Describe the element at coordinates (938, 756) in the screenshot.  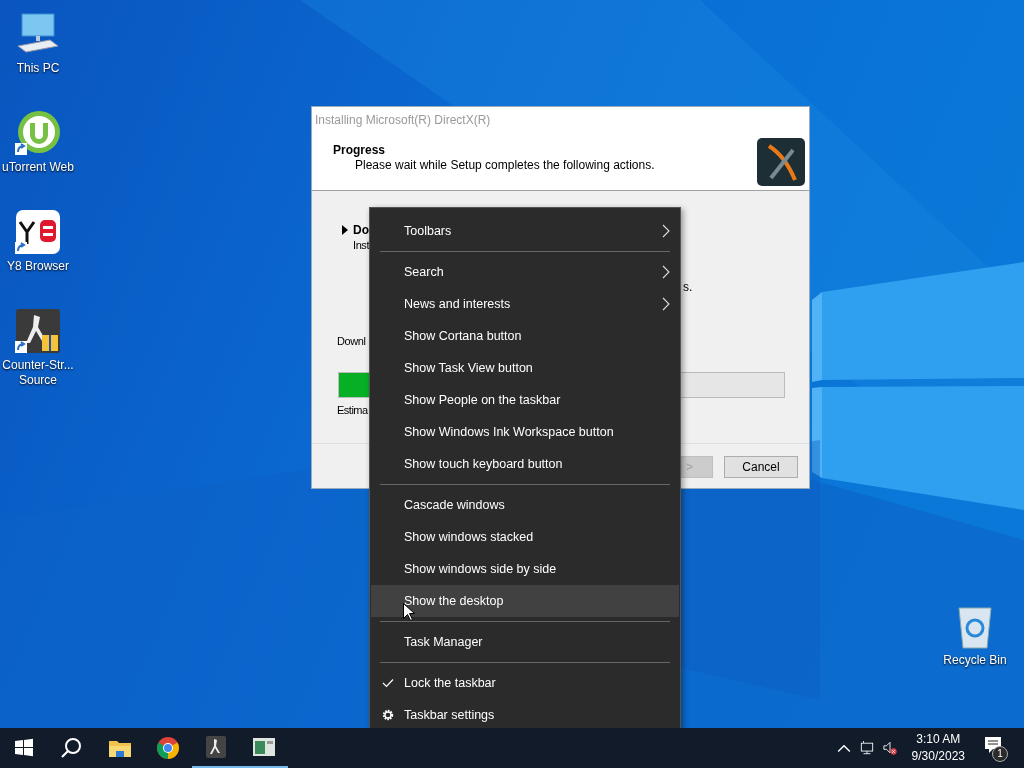
I see `clock-date: 9/30/2023` at that location.